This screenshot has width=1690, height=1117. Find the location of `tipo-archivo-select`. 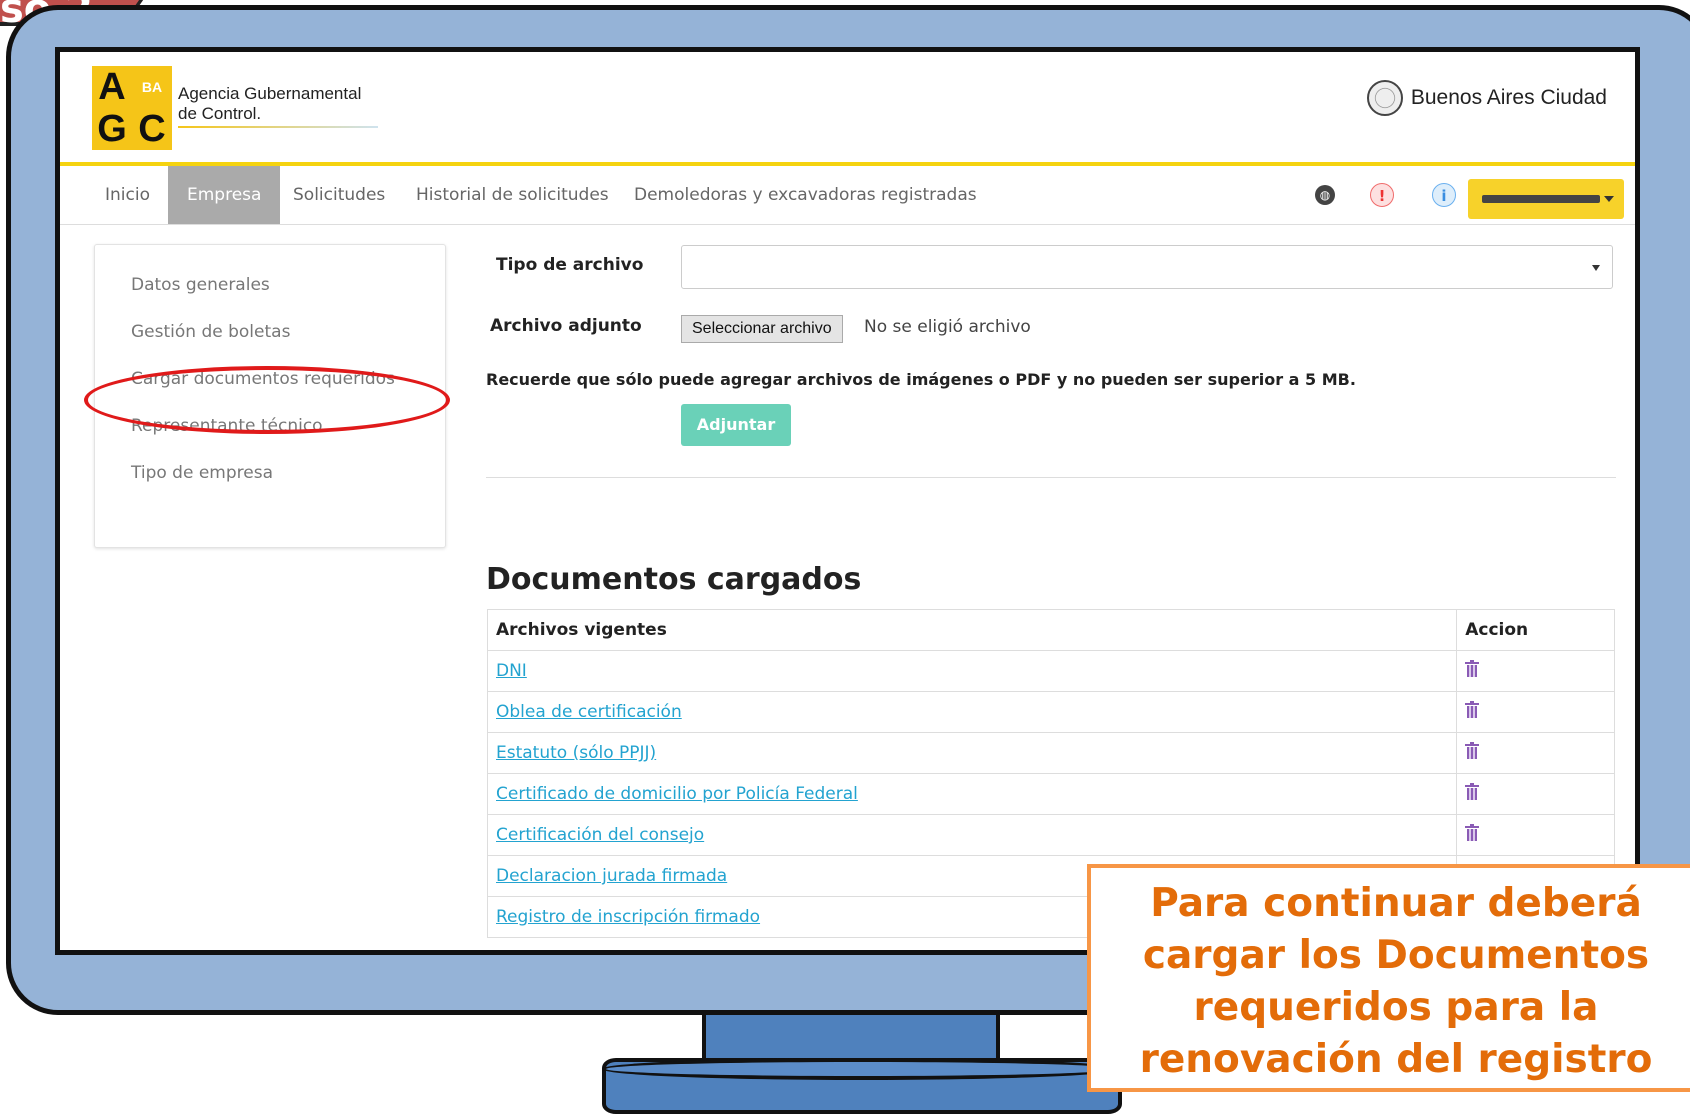

tipo-archivo-select is located at coordinates (1147, 267).